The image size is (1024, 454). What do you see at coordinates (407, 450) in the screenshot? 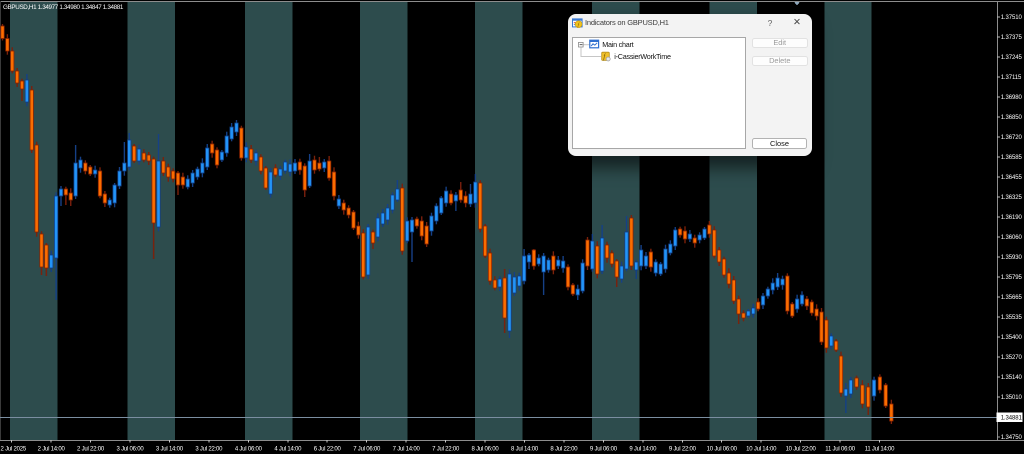
I see `svg-text: 7 Jul 14:00` at bounding box center [407, 450].